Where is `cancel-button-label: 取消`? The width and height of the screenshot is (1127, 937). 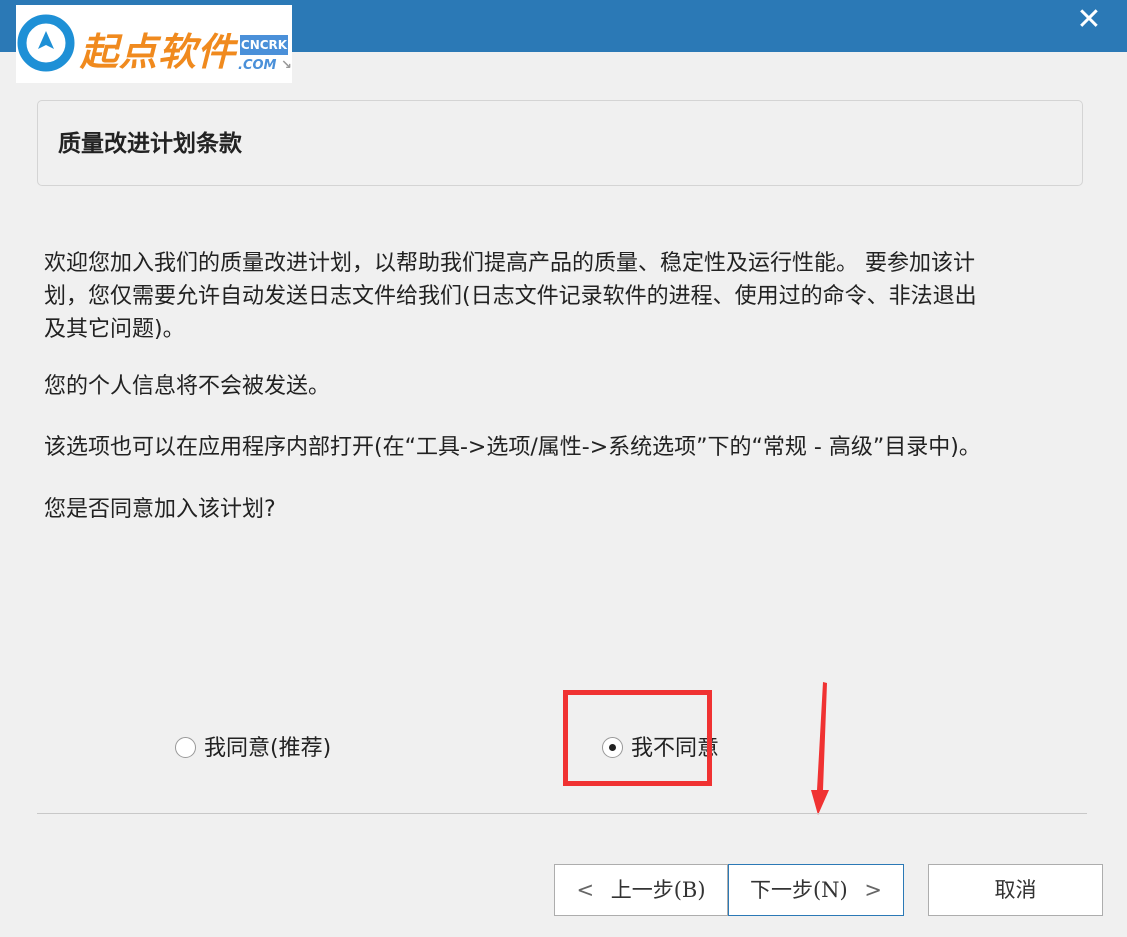
cancel-button-label: 取消 is located at coordinates (1015, 890).